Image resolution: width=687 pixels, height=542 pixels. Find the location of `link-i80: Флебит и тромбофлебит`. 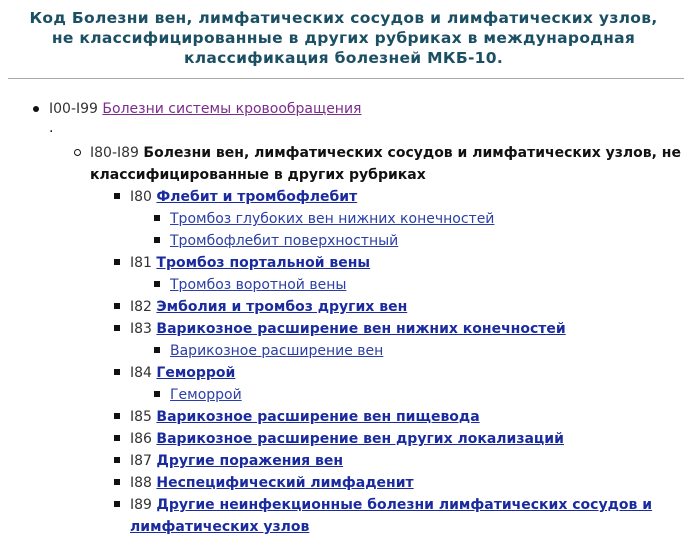

link-i80: Флебит и тромбофлебит is located at coordinates (256, 197).